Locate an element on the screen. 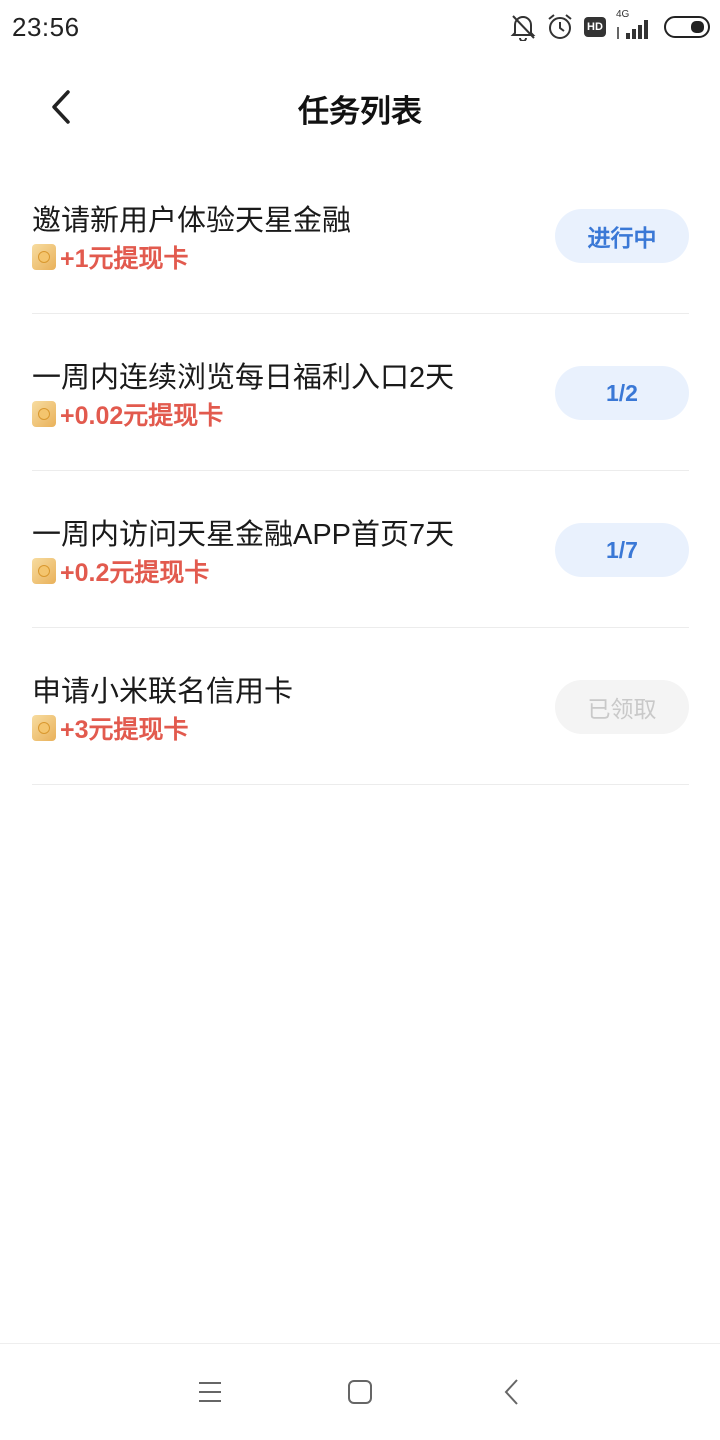 The image size is (720, 1440). menu-icon is located at coordinates (210, 1392).